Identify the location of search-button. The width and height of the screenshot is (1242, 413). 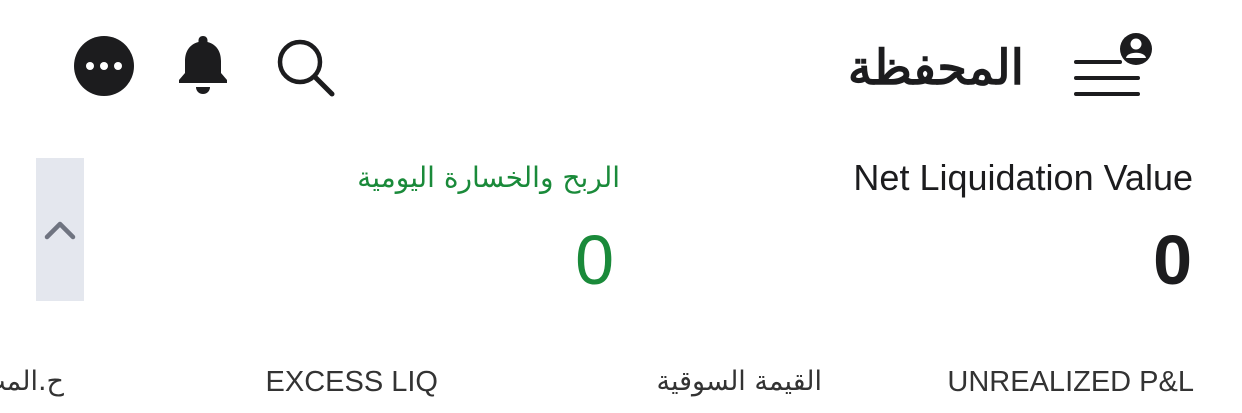
(305, 67).